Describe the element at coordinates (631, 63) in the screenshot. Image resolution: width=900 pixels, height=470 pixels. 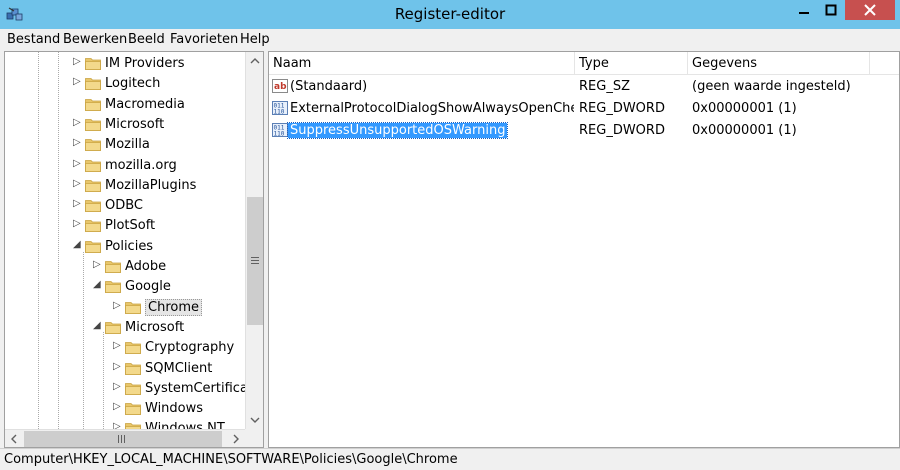
I see `column-header-type: Type` at that location.